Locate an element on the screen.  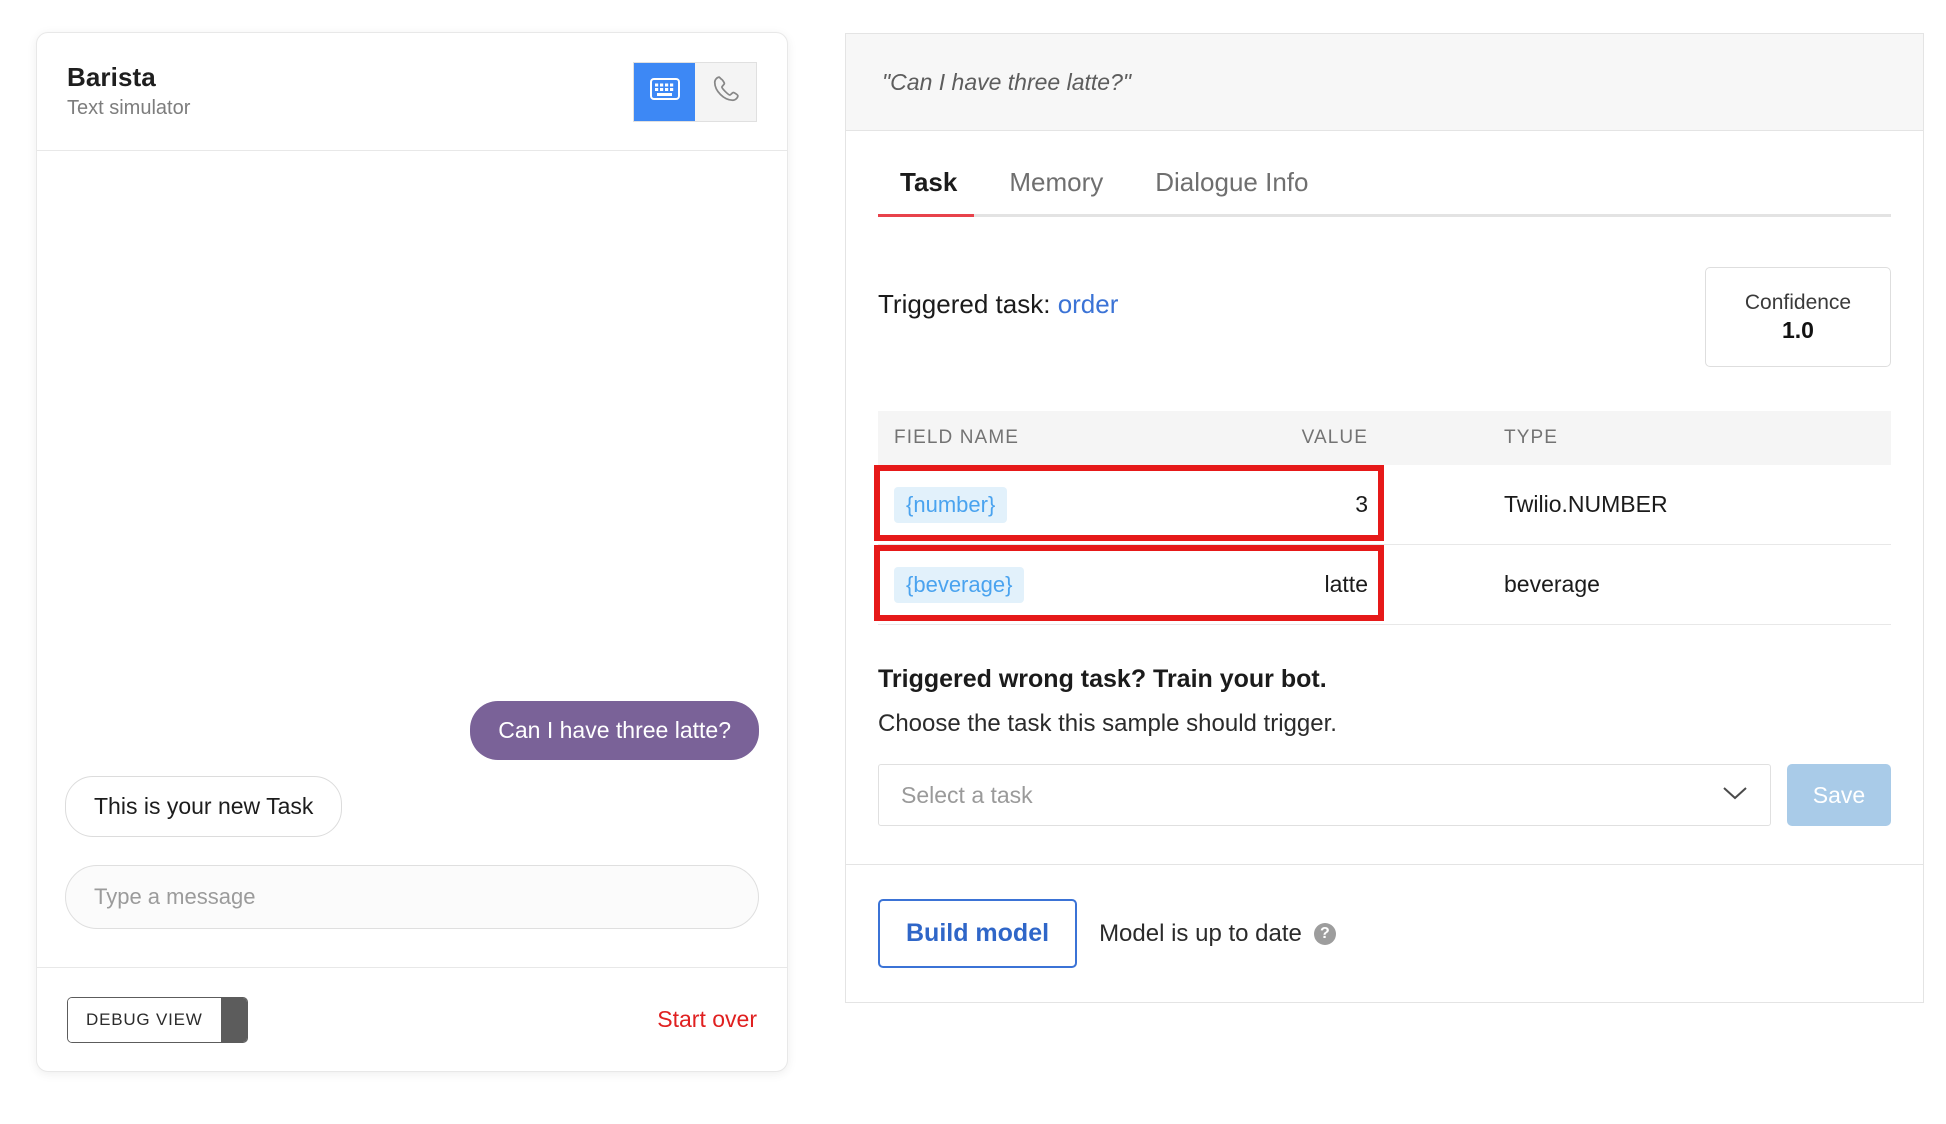
table-row: {number} 3 Twilio.NUMBER is located at coordinates (1384, 505).